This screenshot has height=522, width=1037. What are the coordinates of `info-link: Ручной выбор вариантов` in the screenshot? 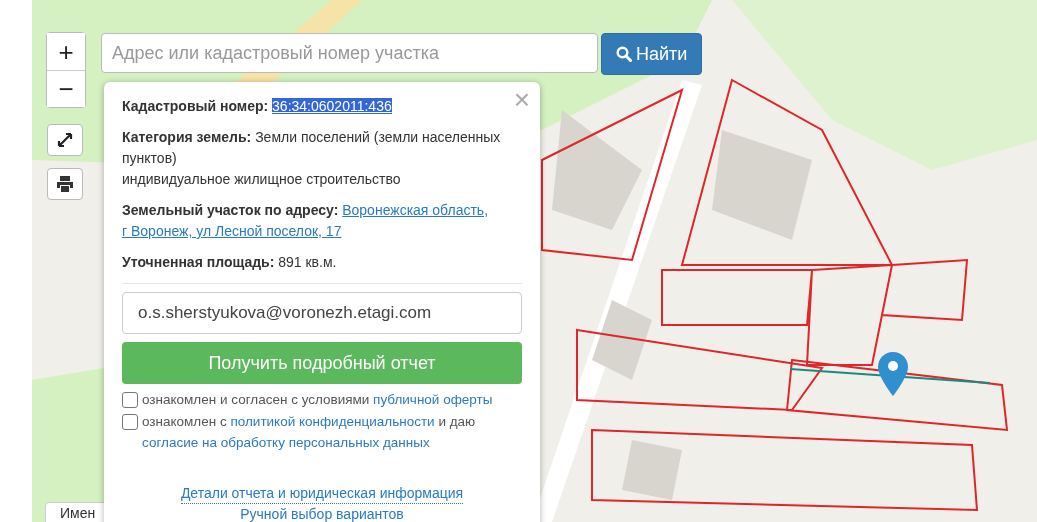 It's located at (322, 513).